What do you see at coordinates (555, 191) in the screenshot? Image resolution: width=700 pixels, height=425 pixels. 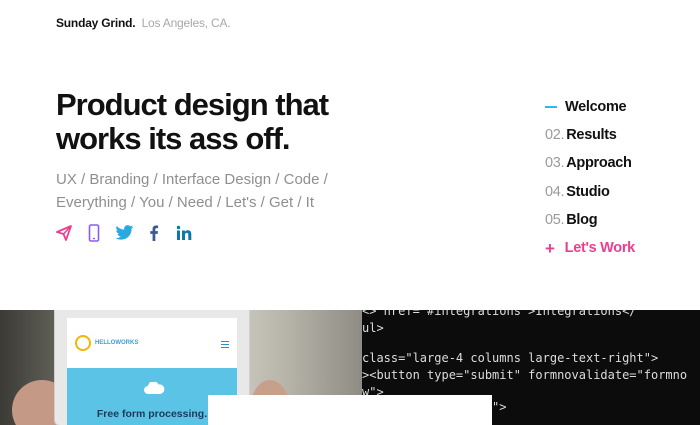 I see `nav-number: 04.` at bounding box center [555, 191].